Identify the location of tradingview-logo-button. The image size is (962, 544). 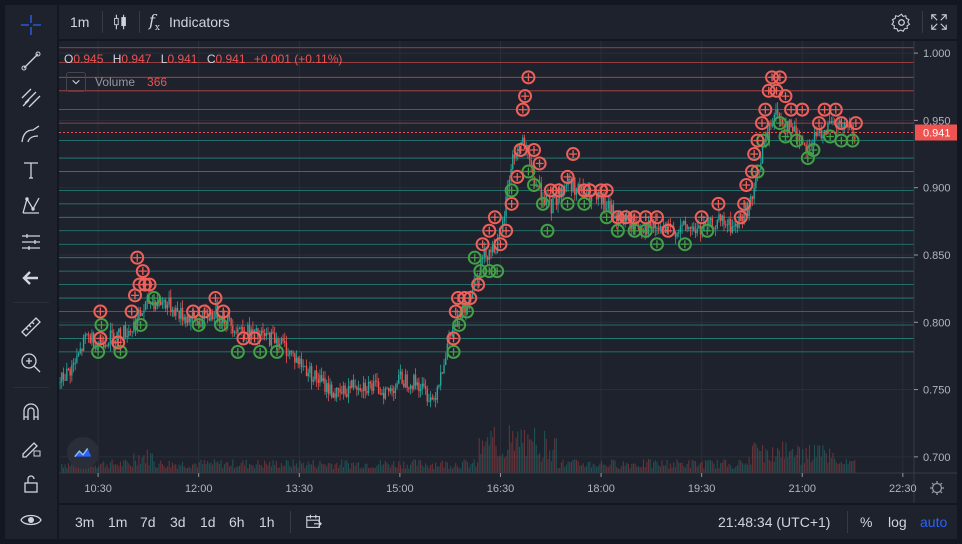
(83, 453).